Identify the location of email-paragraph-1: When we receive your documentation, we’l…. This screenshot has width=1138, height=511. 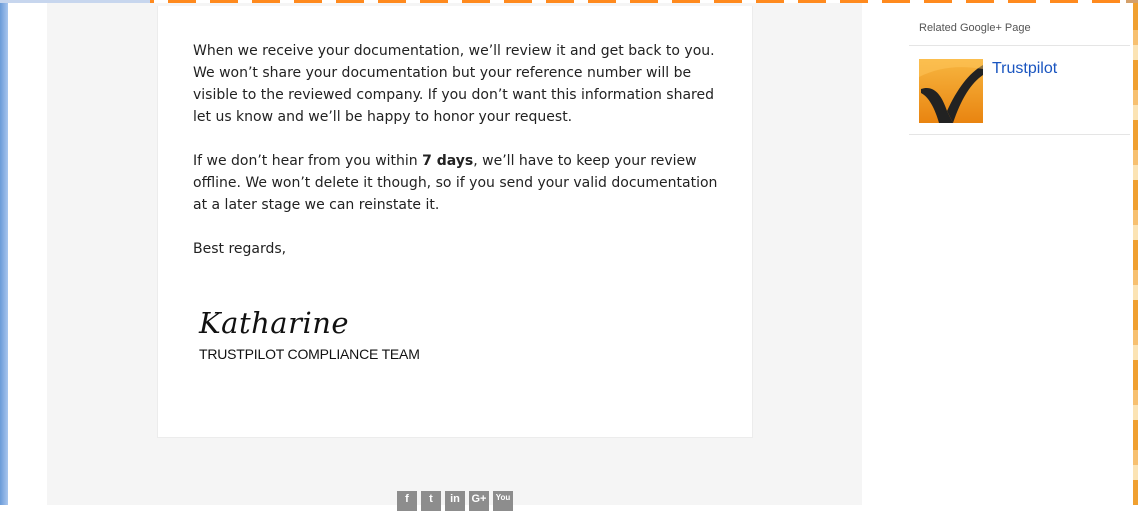
(454, 84).